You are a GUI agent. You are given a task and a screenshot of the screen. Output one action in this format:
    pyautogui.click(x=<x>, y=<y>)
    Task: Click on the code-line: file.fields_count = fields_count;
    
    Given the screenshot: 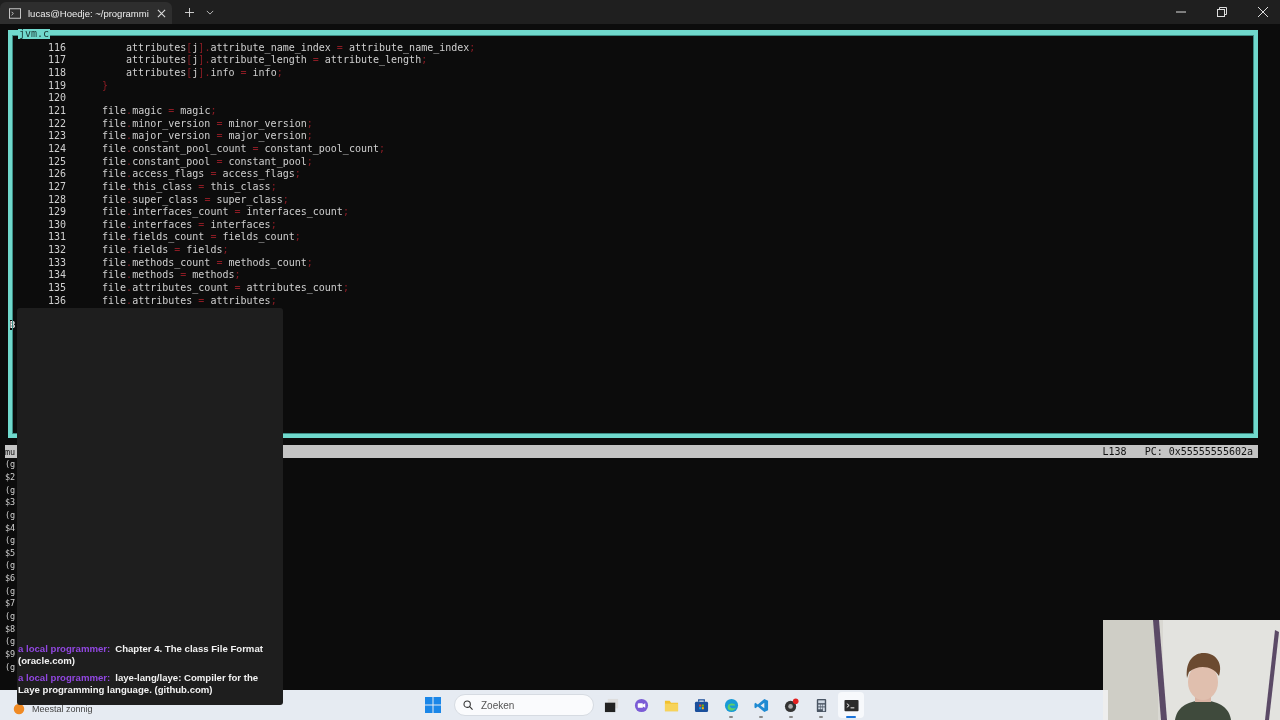 What is the action you would take?
    pyautogui.click(x=201, y=237)
    